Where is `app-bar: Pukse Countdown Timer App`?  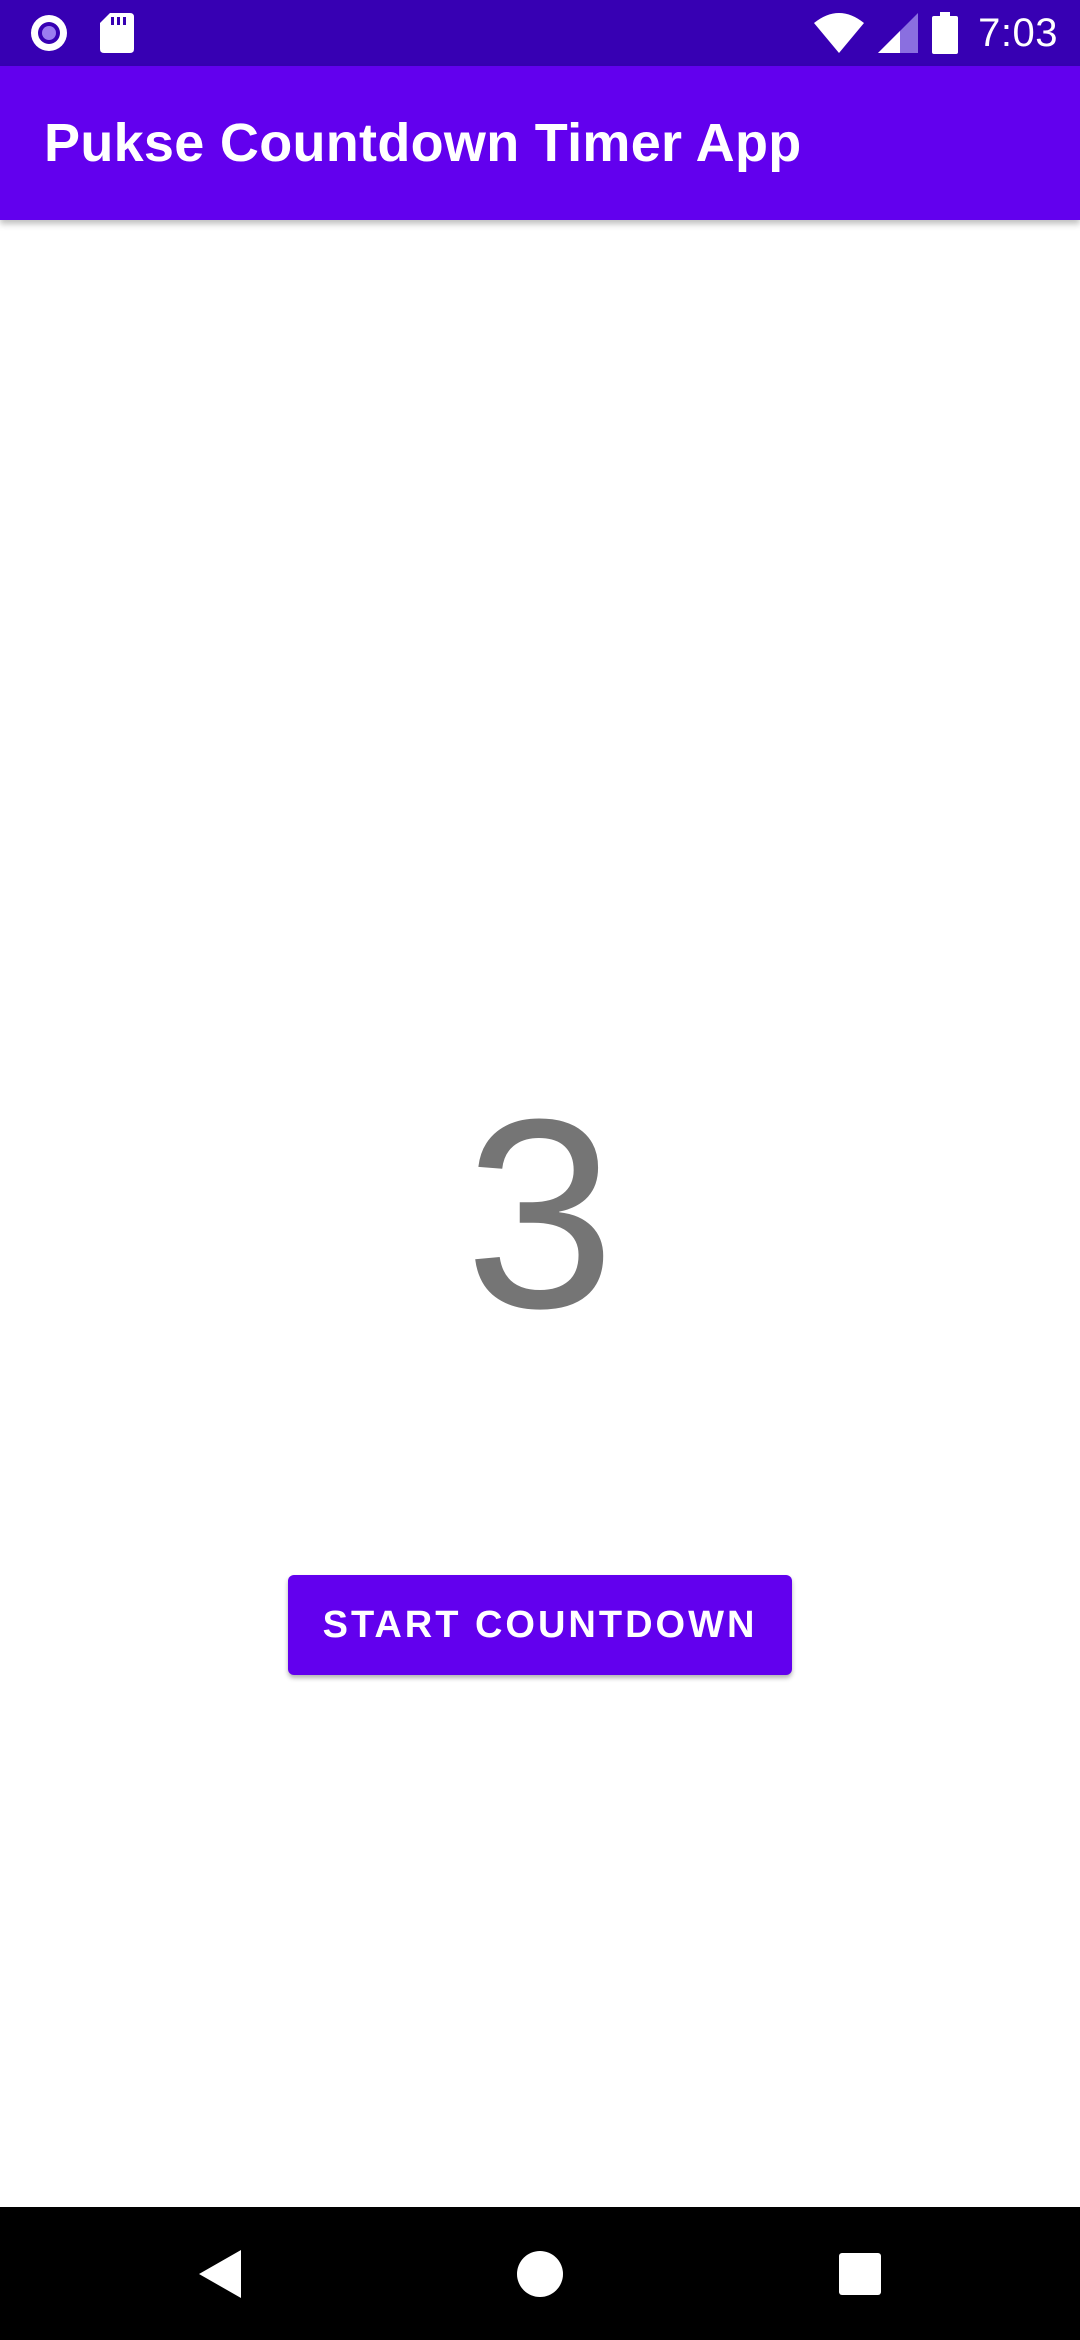 app-bar: Pukse Countdown Timer App is located at coordinates (540, 143).